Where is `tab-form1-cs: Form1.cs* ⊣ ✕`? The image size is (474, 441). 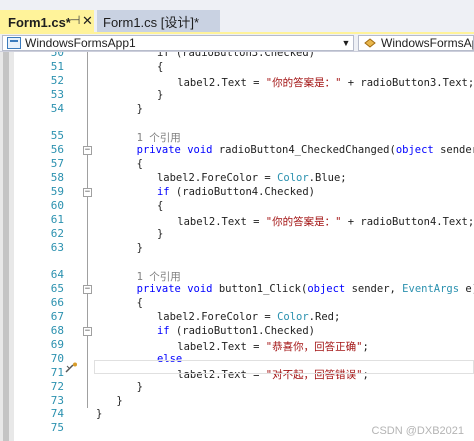 tab-form1-cs: Form1.cs* ⊣ ✕ is located at coordinates (47, 21).